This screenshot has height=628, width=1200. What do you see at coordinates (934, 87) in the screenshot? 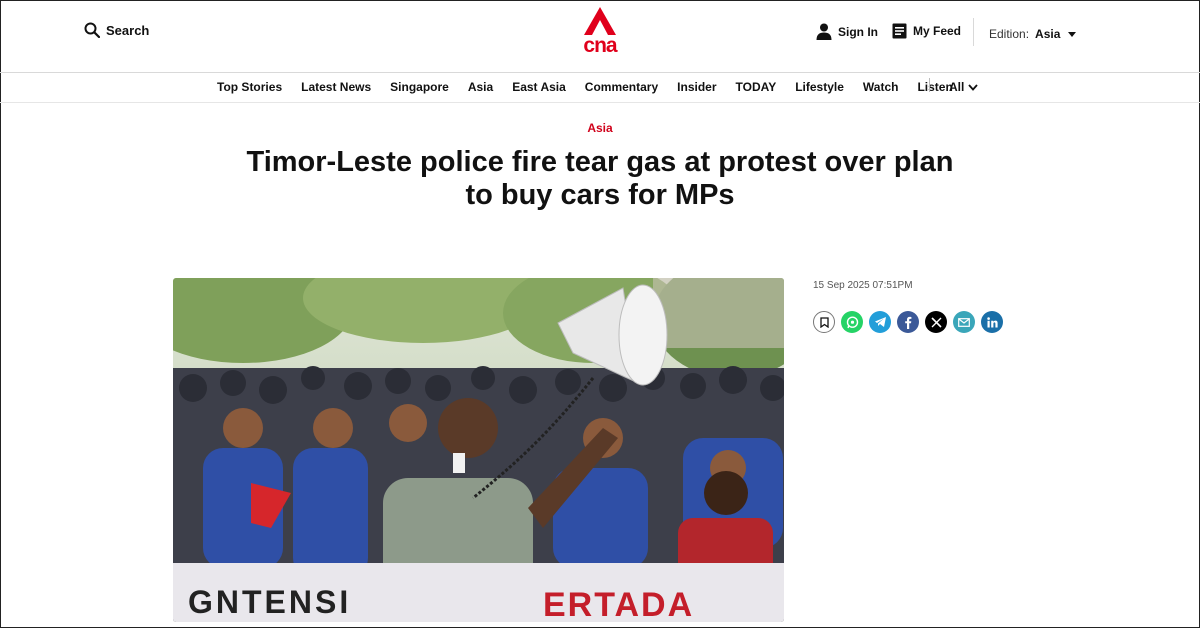
I see `nav-item-listen: Listen` at bounding box center [934, 87].